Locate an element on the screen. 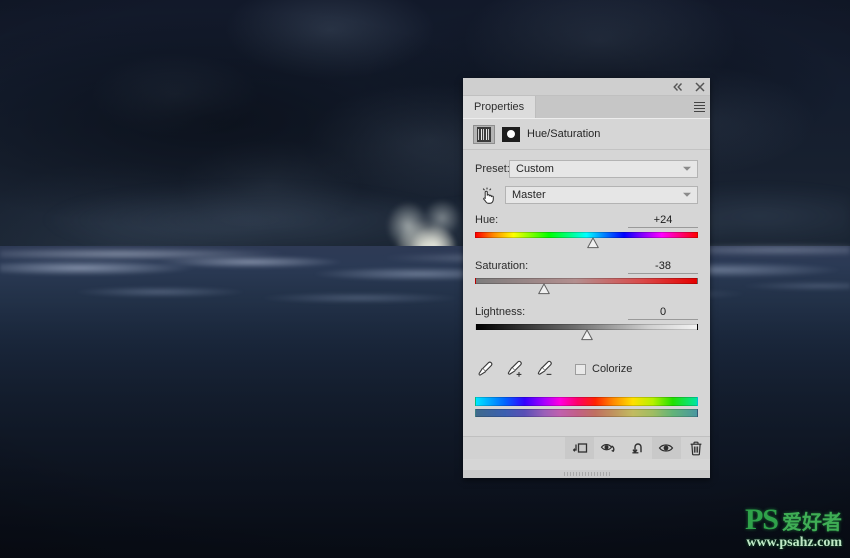 This screenshot has height=558, width=850. panel-tabbar: Properties is located at coordinates (586, 107).